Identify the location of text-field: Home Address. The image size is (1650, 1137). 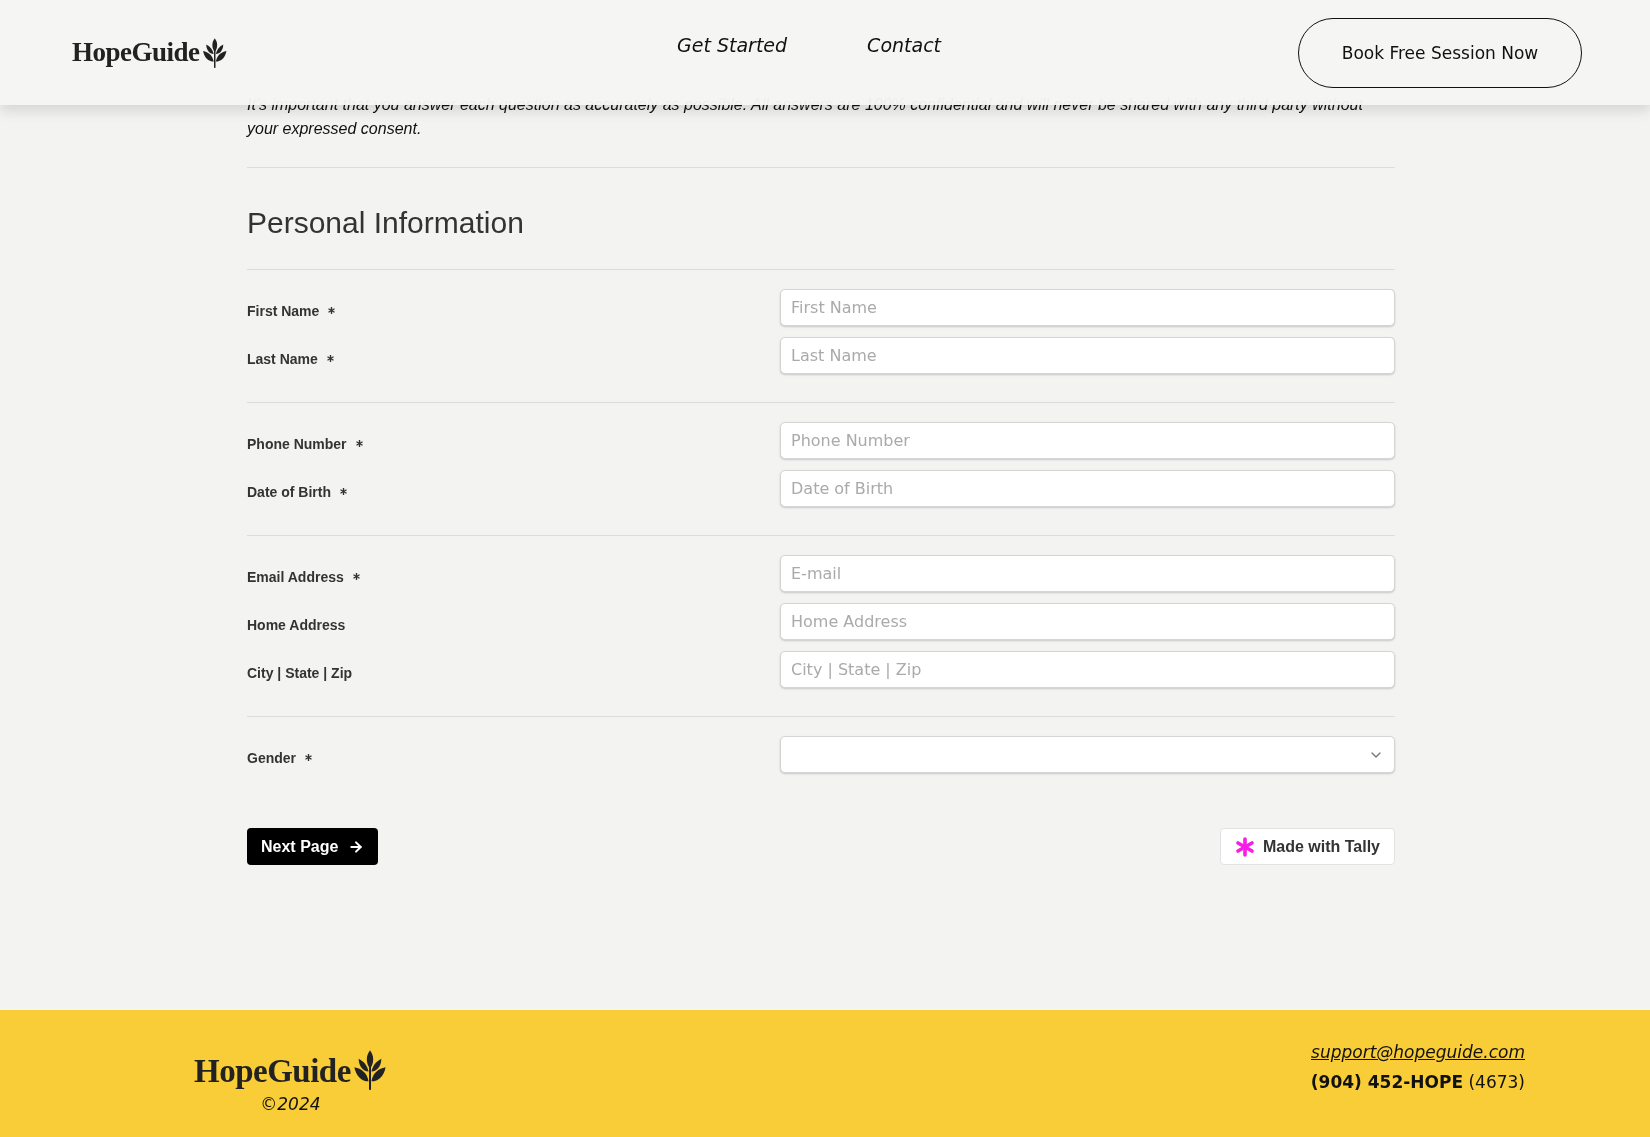
(1087, 621).